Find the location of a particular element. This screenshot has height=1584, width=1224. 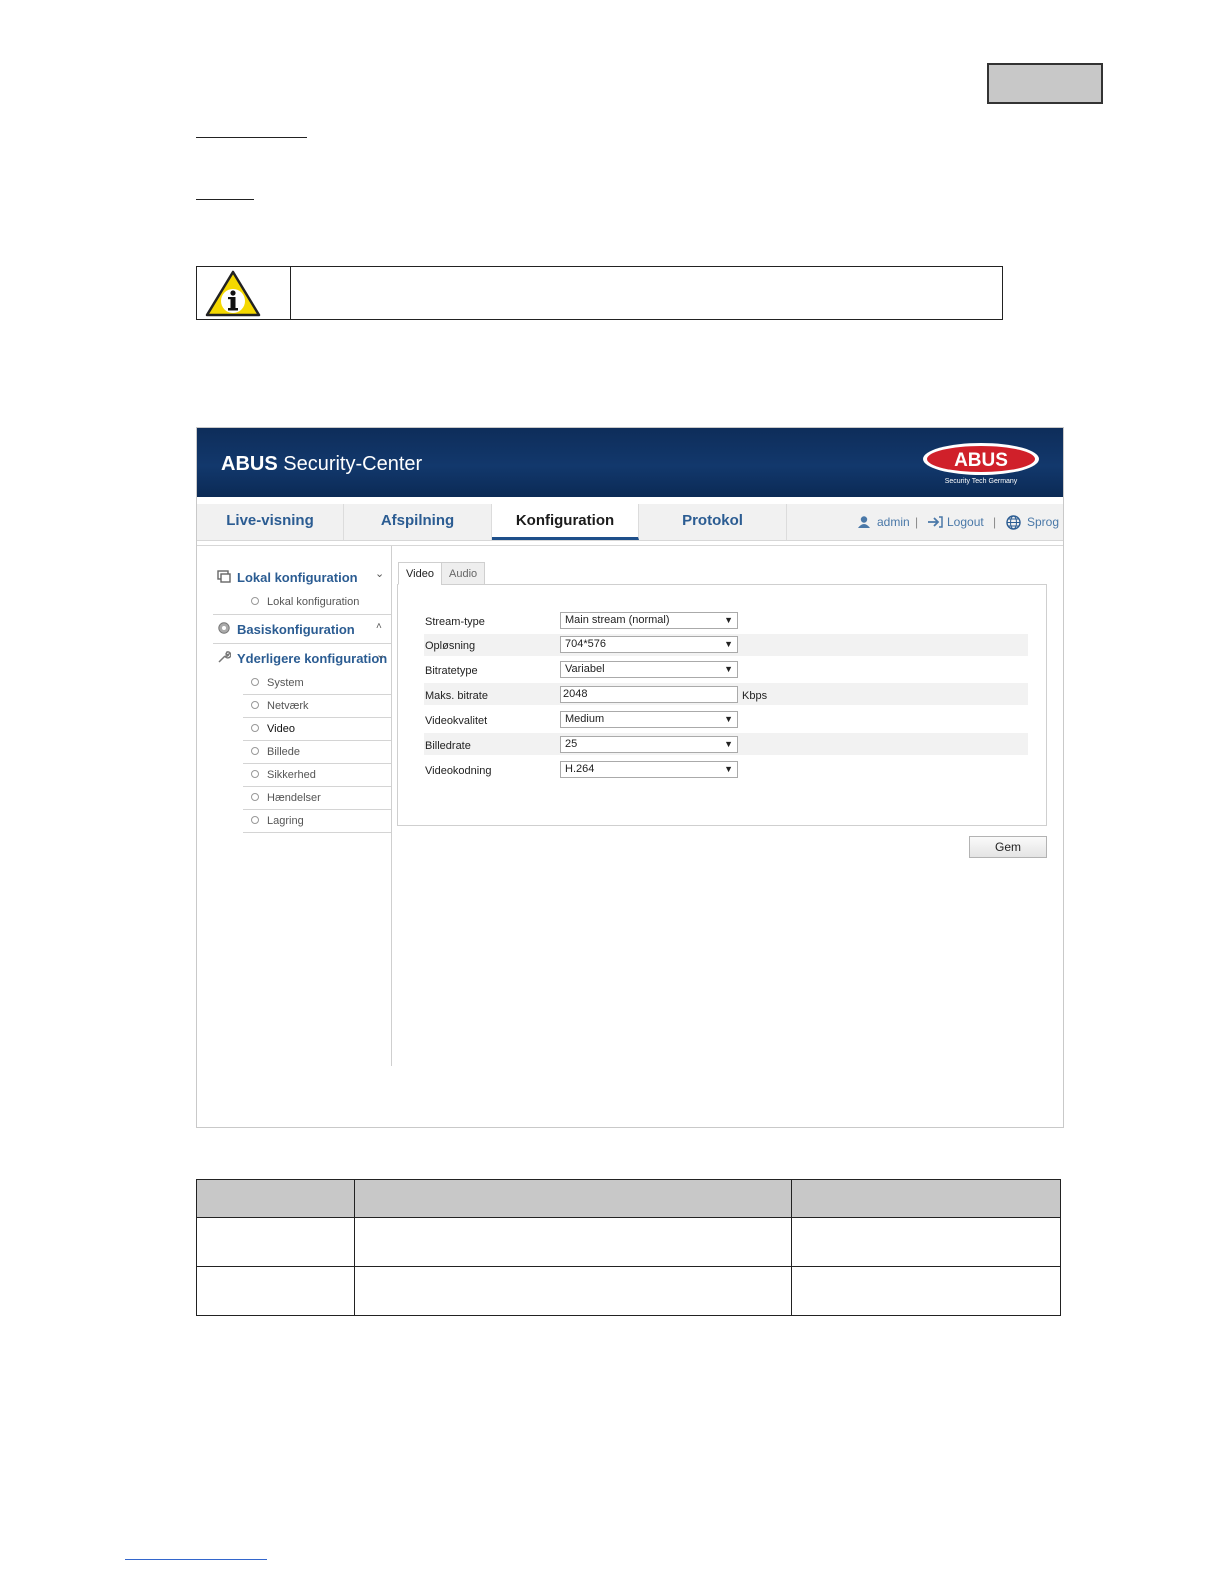

chevron-up-icon: ˄ is located at coordinates (379, 626).